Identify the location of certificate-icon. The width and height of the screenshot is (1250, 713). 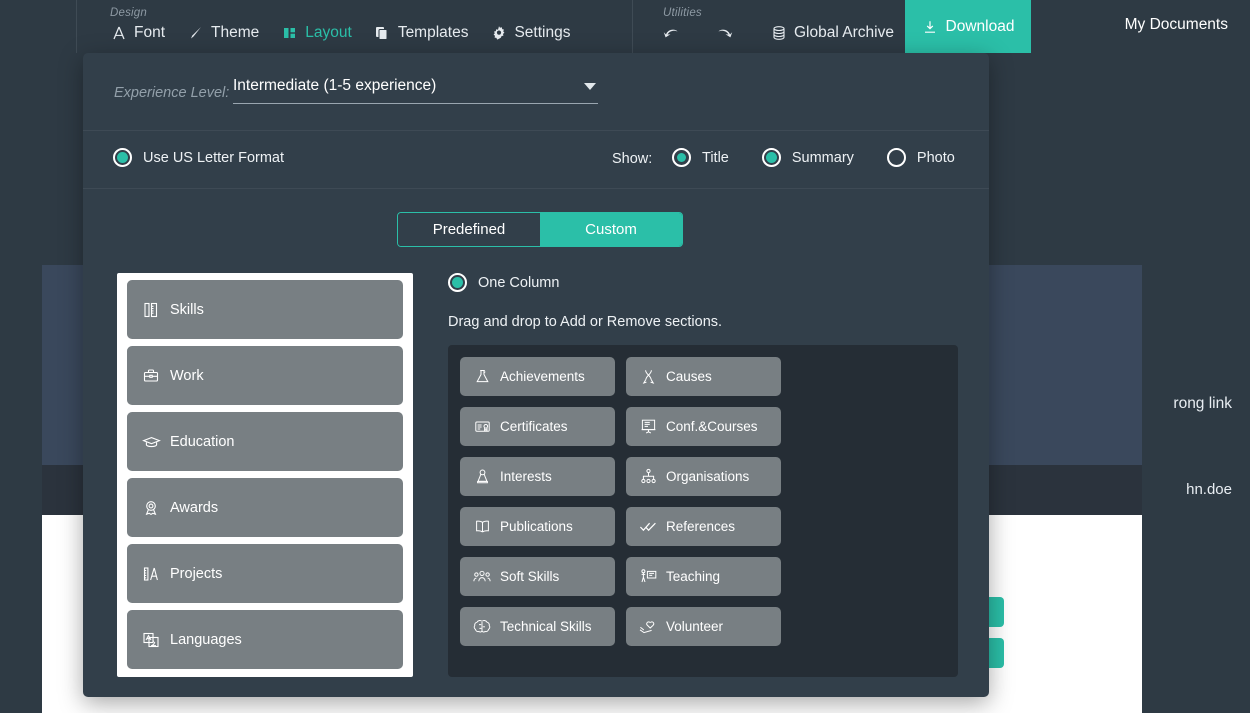
(482, 427).